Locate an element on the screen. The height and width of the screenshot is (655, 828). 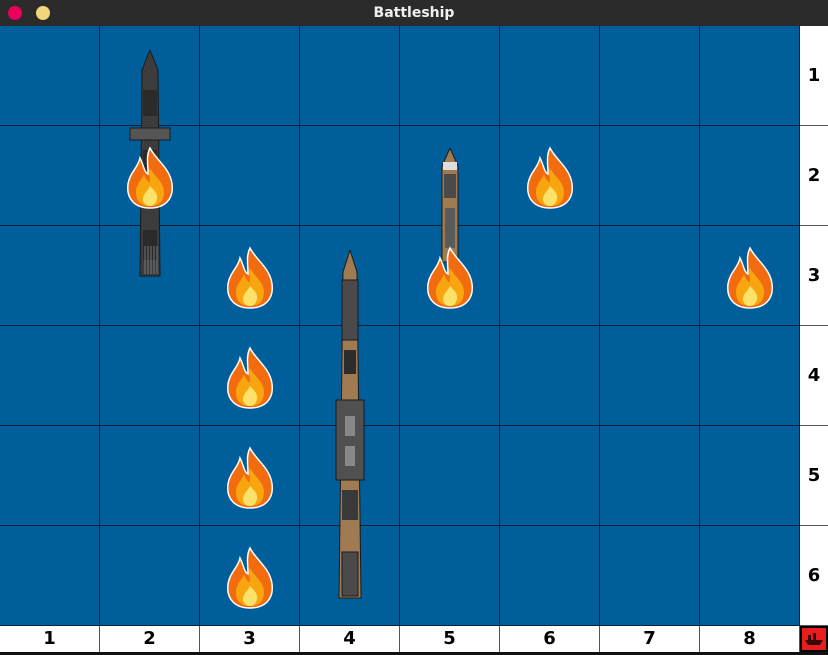
ship-icon is located at coordinates (814, 639).